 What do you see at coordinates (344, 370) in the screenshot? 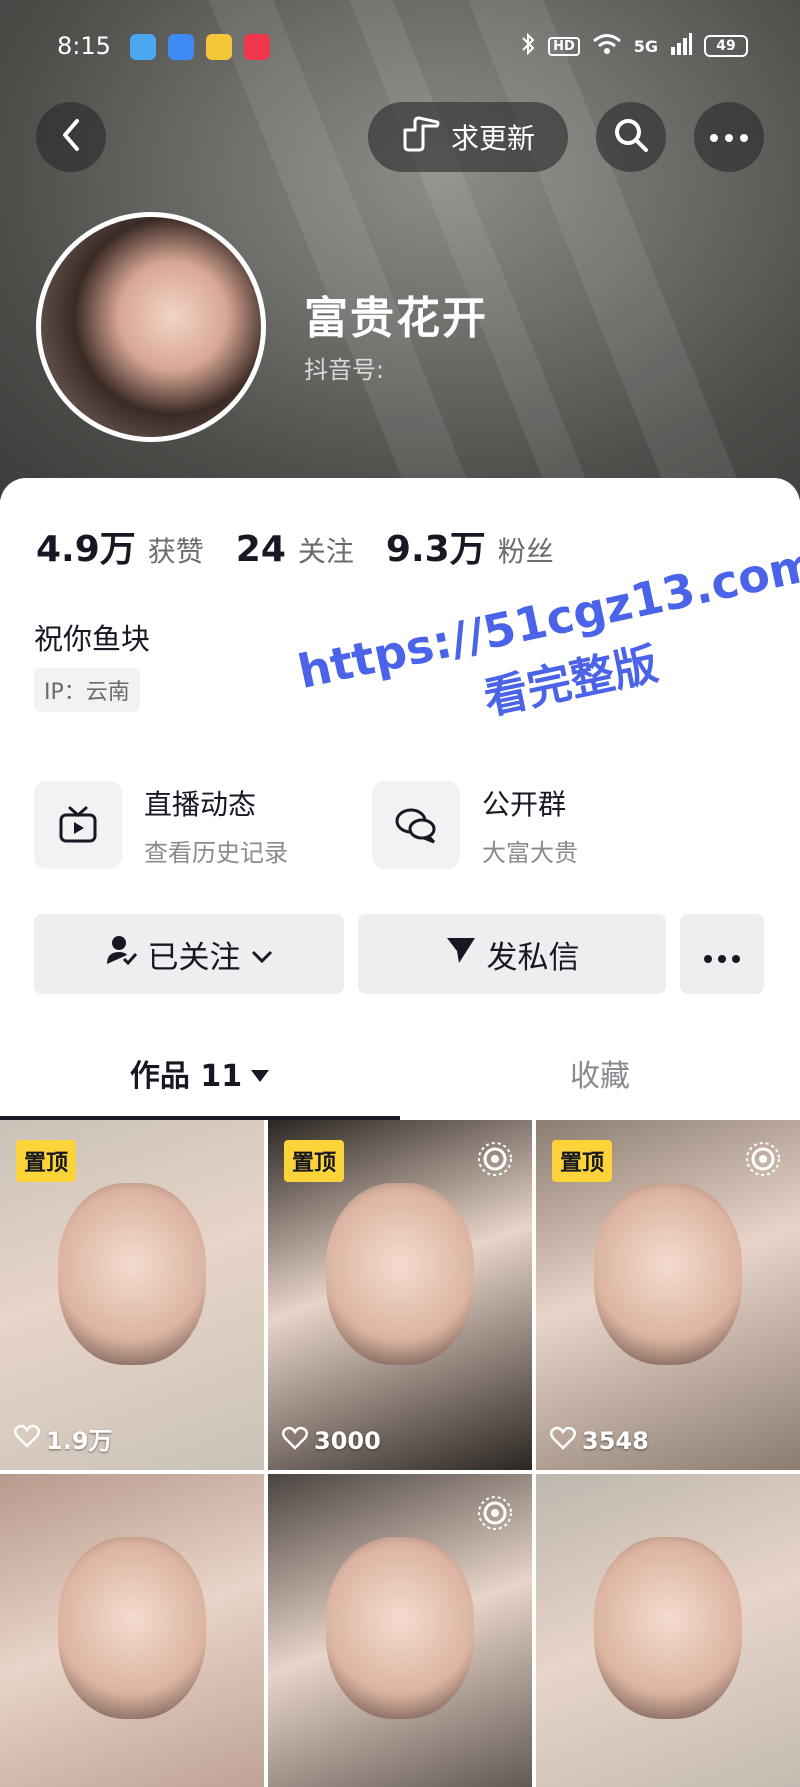
I see `douyin-id-label: 抖音号:` at bounding box center [344, 370].